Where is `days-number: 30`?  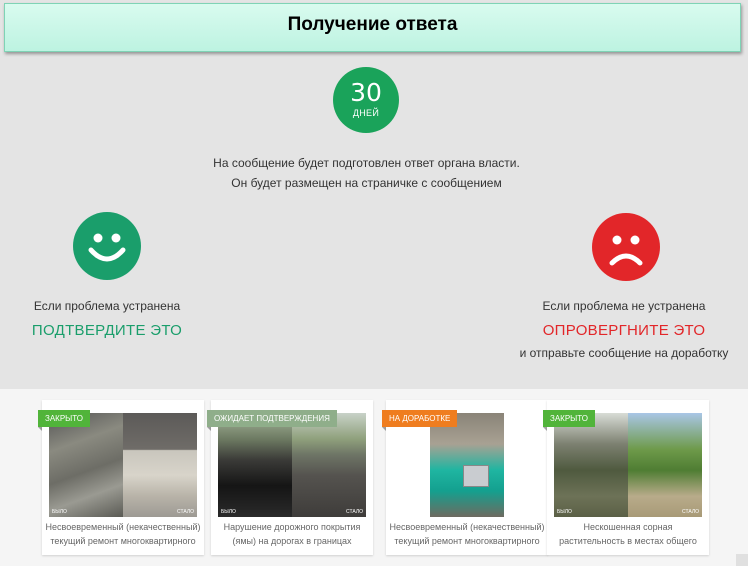 days-number: 30 is located at coordinates (366, 92).